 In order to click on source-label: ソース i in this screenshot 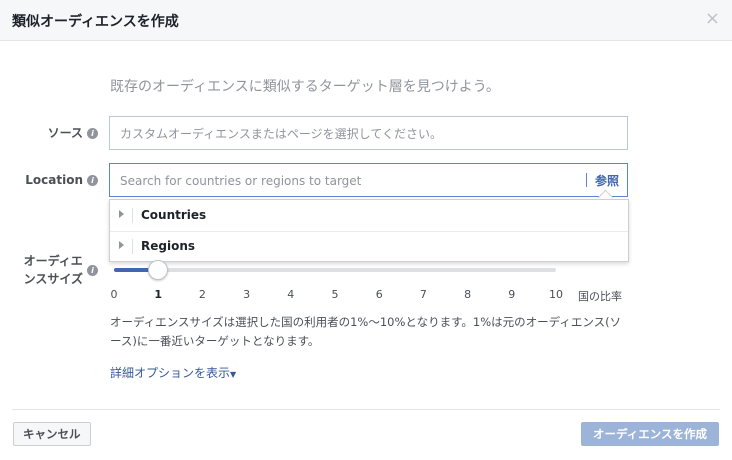, I will do `click(49, 132)`.